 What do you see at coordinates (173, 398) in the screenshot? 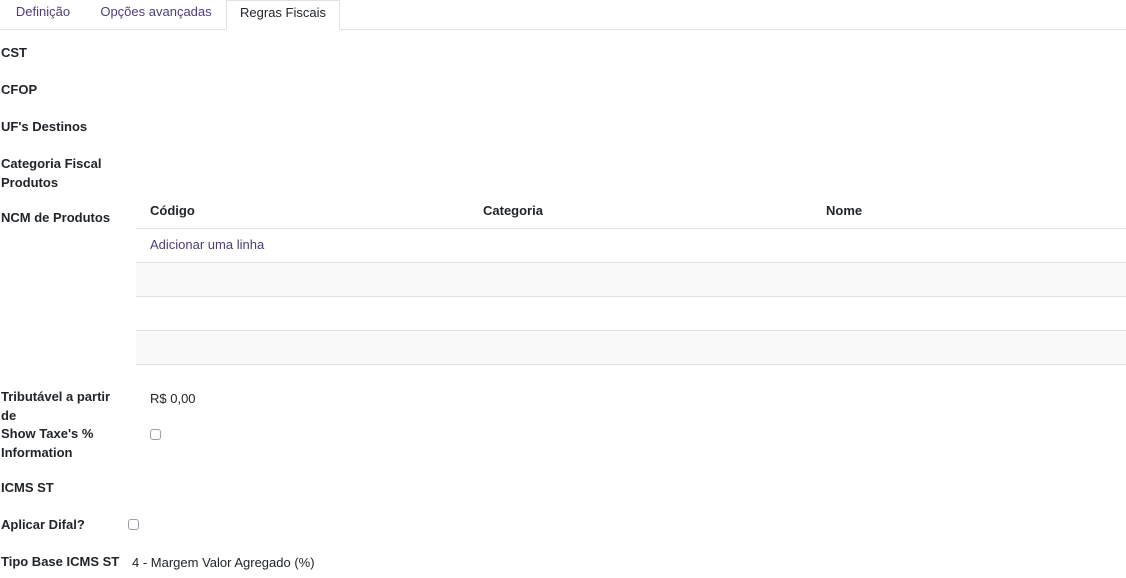
I see `tributavel-value: R$ 0,00` at bounding box center [173, 398].